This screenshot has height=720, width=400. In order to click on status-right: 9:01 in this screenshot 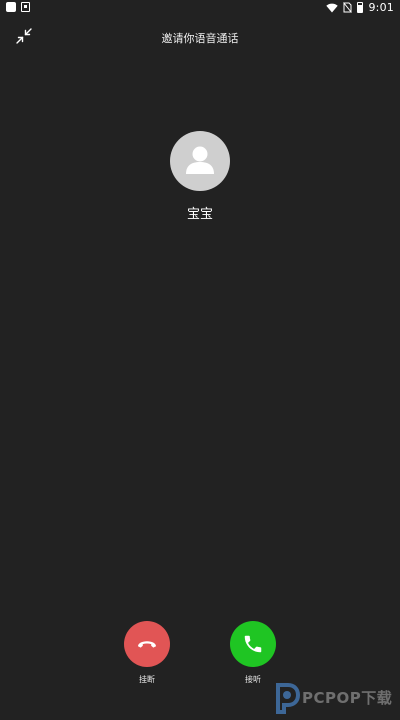, I will do `click(360, 7)`.